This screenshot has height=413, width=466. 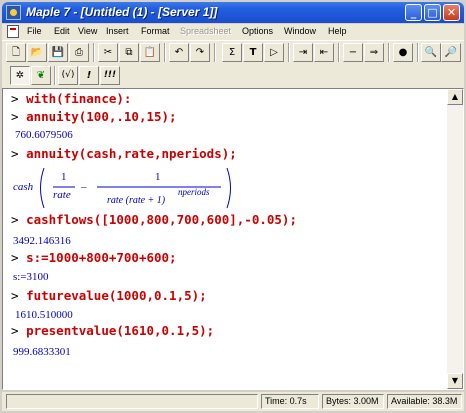 I want to click on symbolic-mode-icon: ✲, so click(x=20, y=75).